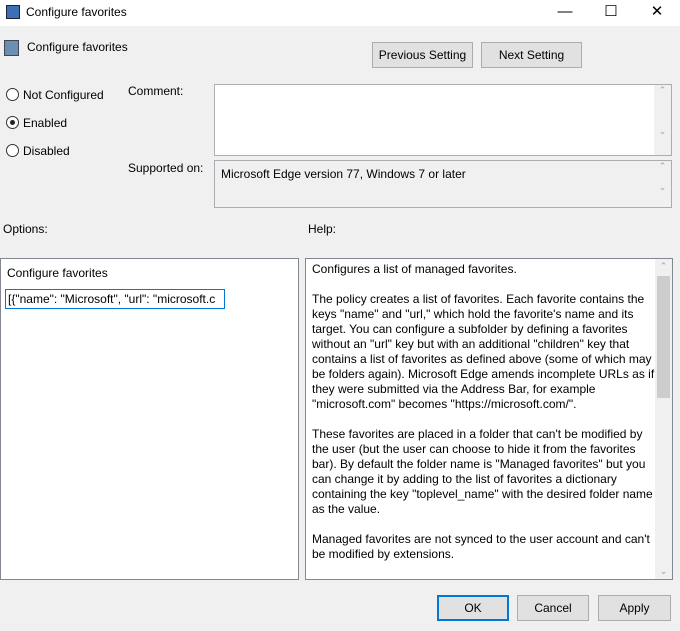  I want to click on comment-scrollbar: ⌃ ⌄, so click(662, 120).